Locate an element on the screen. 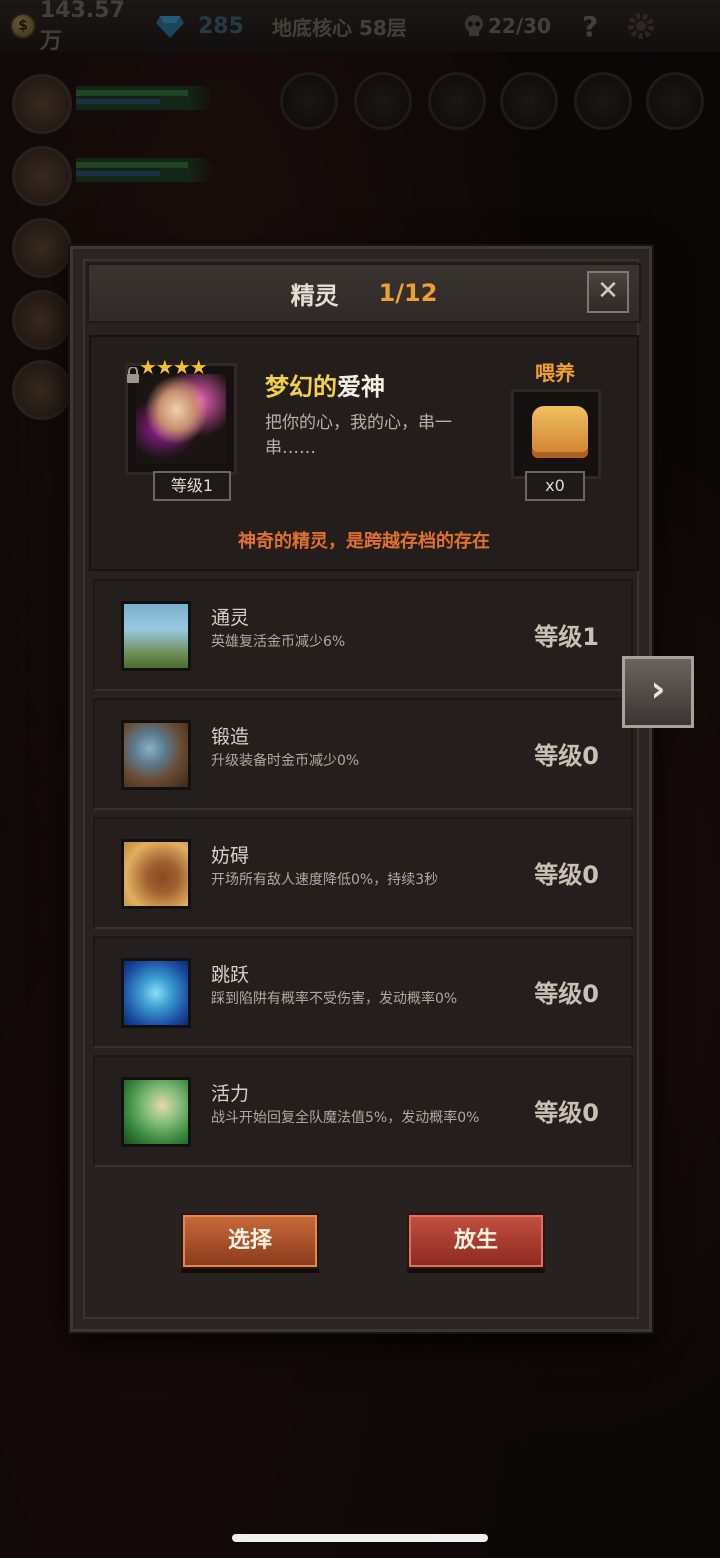  skill-desc: 踩到陷阱有概率不受伤害，发动概率0% is located at coordinates (334, 999).